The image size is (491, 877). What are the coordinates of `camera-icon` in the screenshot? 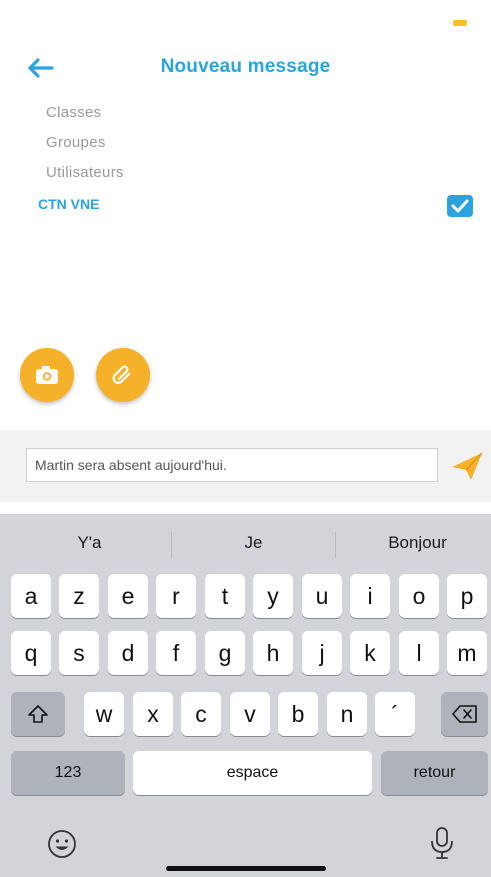 It's located at (47, 375).